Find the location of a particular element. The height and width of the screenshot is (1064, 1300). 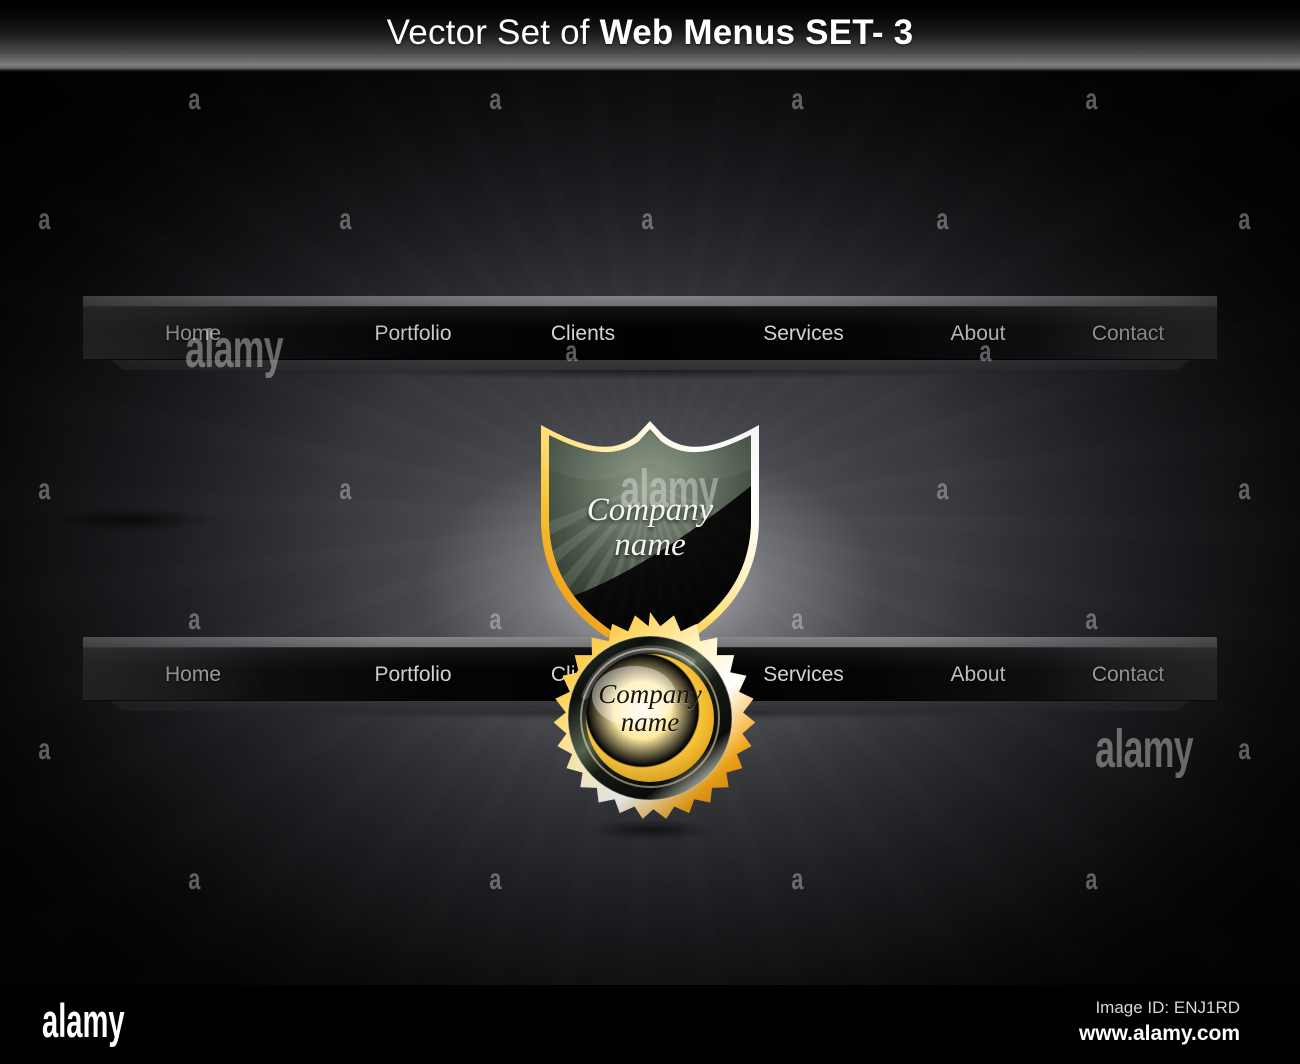

shield-drop-shadow is located at coordinates (131, 520).